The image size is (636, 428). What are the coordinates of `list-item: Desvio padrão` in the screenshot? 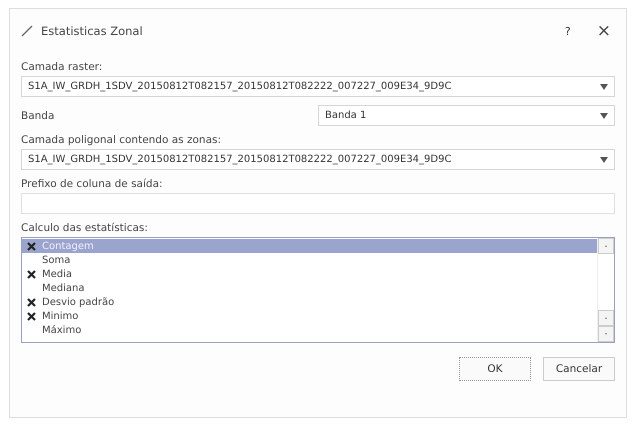 It's located at (309, 302).